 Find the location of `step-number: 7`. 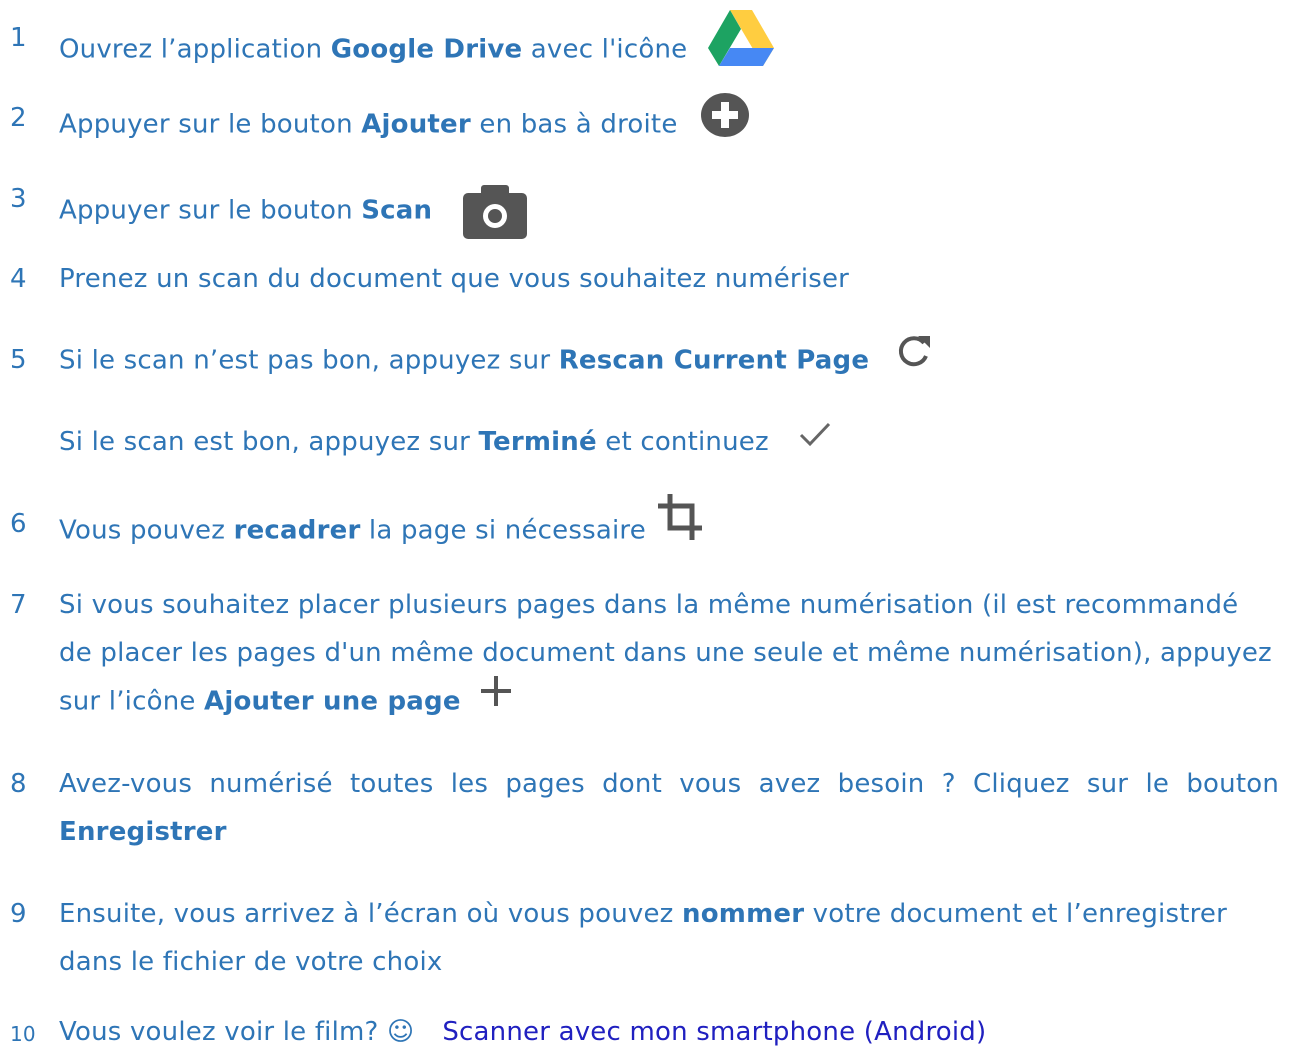

step-number: 7 is located at coordinates (18, 605).